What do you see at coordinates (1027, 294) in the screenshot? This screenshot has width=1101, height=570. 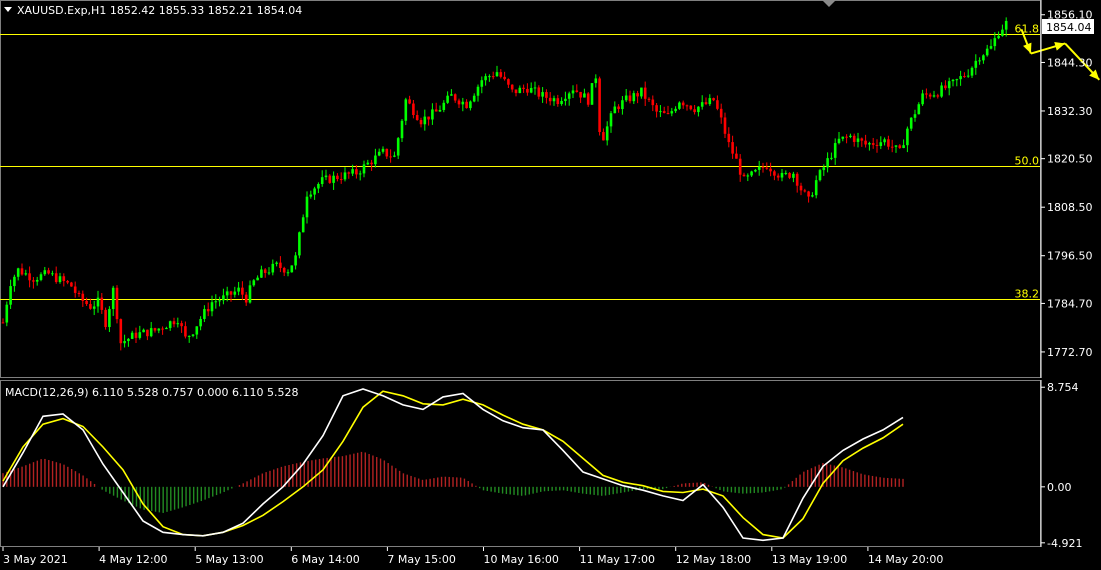 I see `fib-level-label: 38.2` at bounding box center [1027, 294].